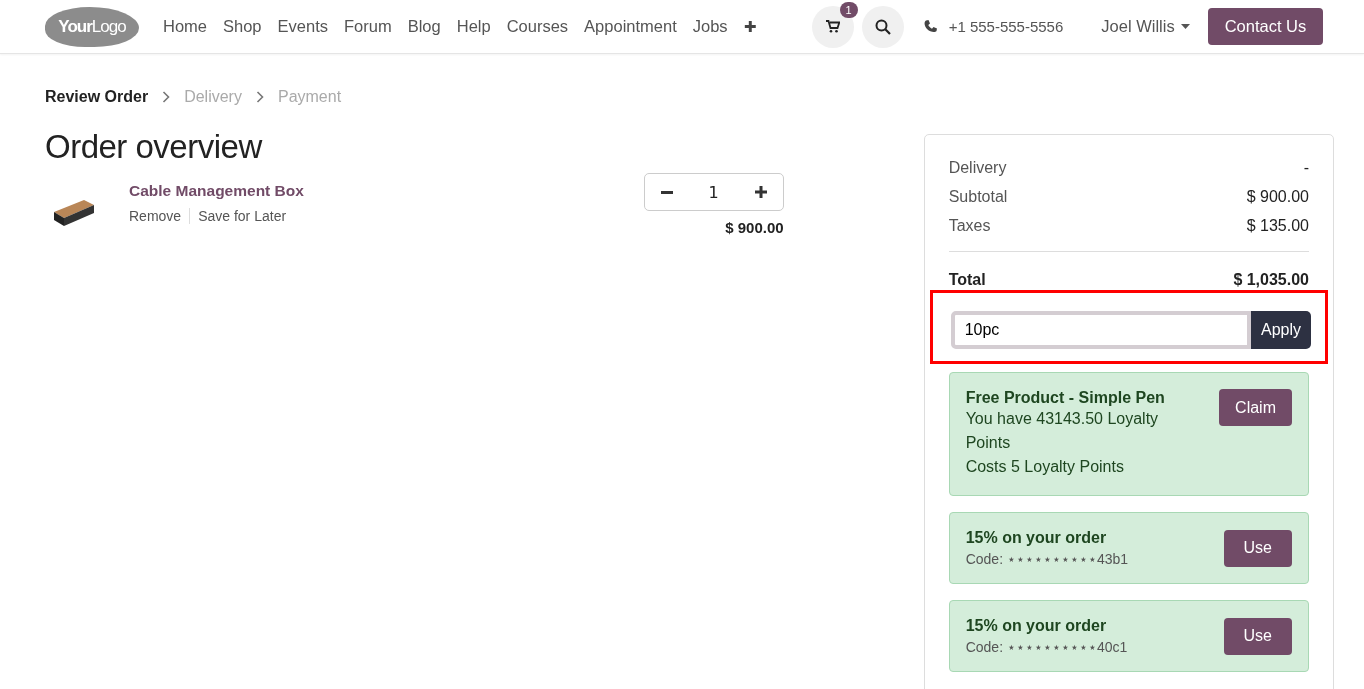 Image resolution: width=1364 pixels, height=689 pixels. I want to click on checkout-step: Review Order, so click(97, 97).